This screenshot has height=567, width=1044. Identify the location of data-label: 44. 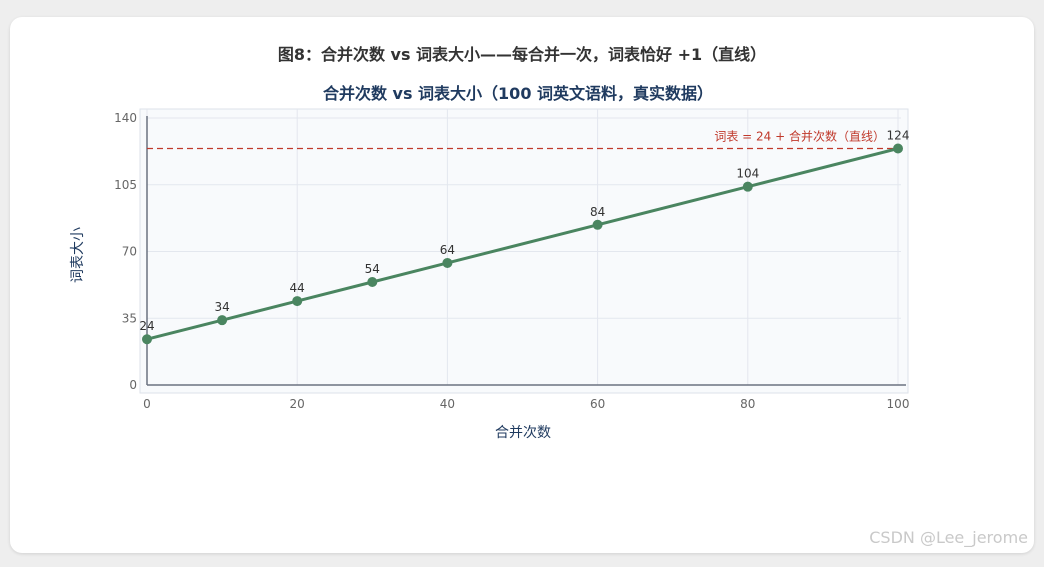
(297, 288).